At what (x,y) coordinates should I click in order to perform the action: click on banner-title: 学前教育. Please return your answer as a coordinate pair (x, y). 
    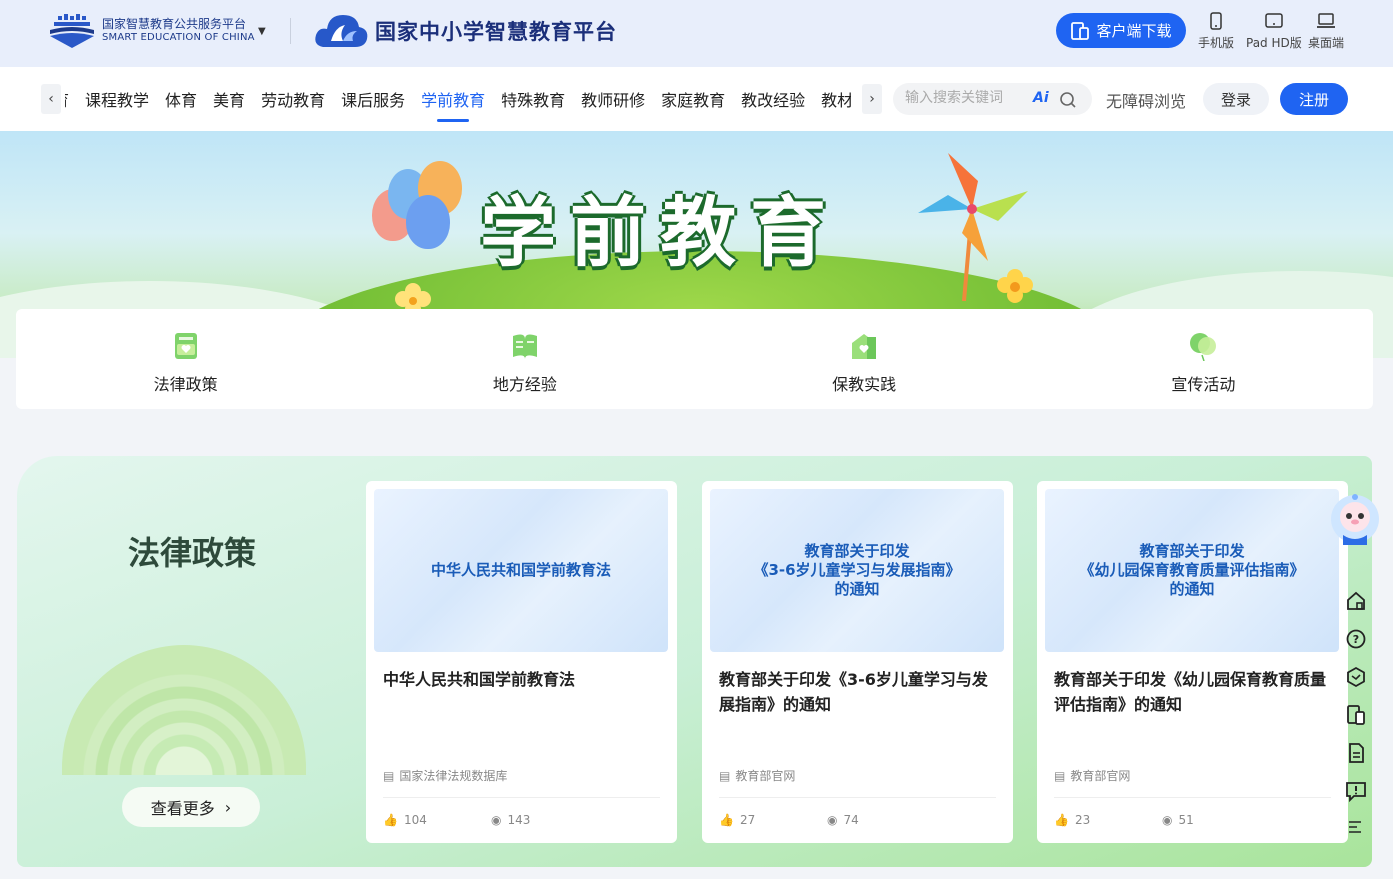
    Looking at the image, I should click on (660, 232).